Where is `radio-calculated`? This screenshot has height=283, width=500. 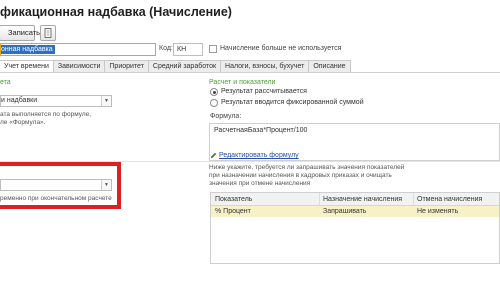
radio-calculated is located at coordinates (214, 92).